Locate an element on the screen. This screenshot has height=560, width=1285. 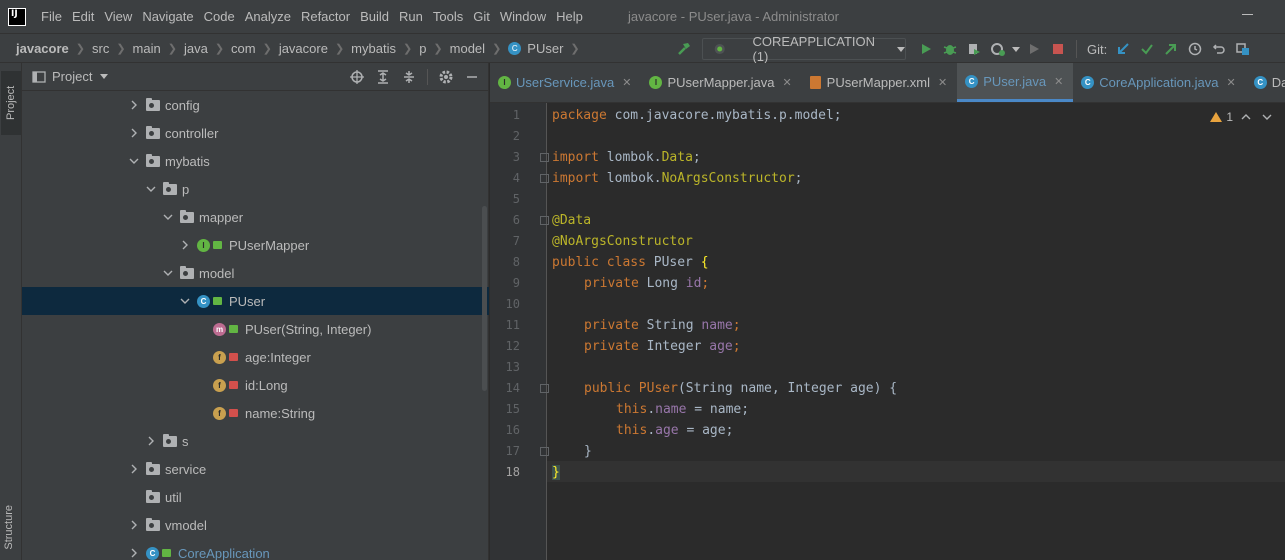
menu-window: Window is located at coordinates (523, 16).